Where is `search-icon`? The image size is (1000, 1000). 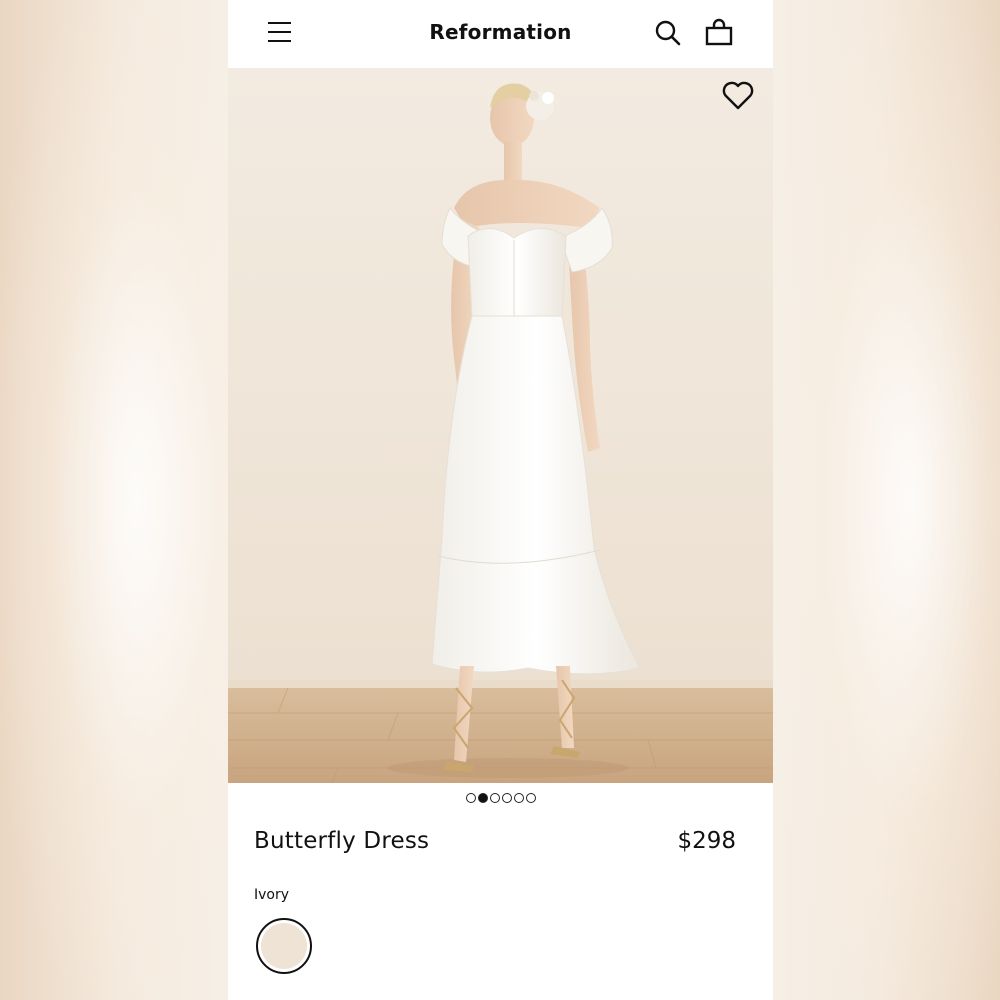 search-icon is located at coordinates (668, 33).